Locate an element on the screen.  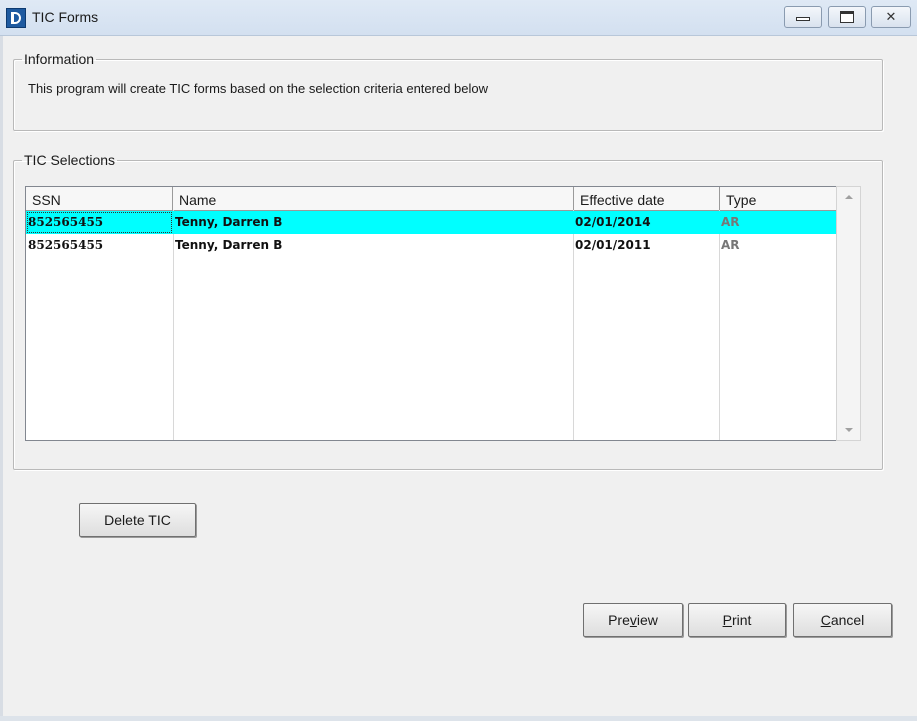
window-left-border is located at coordinates (1, 378).